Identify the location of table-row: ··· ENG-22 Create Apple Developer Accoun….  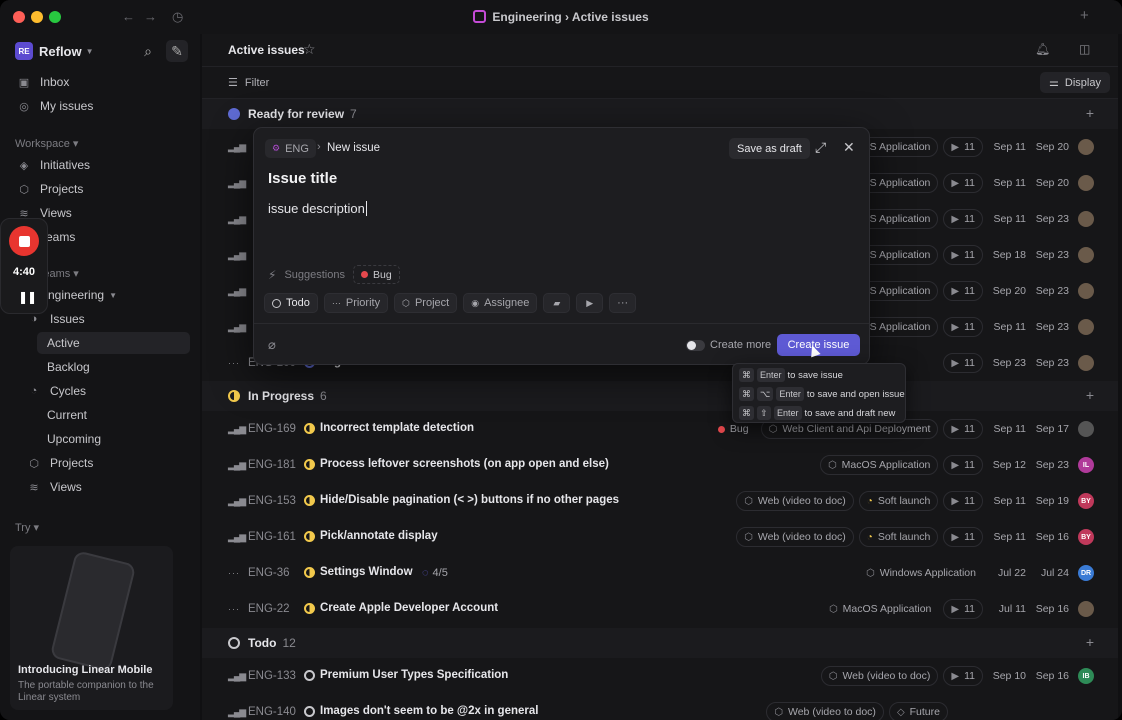
(660, 609).